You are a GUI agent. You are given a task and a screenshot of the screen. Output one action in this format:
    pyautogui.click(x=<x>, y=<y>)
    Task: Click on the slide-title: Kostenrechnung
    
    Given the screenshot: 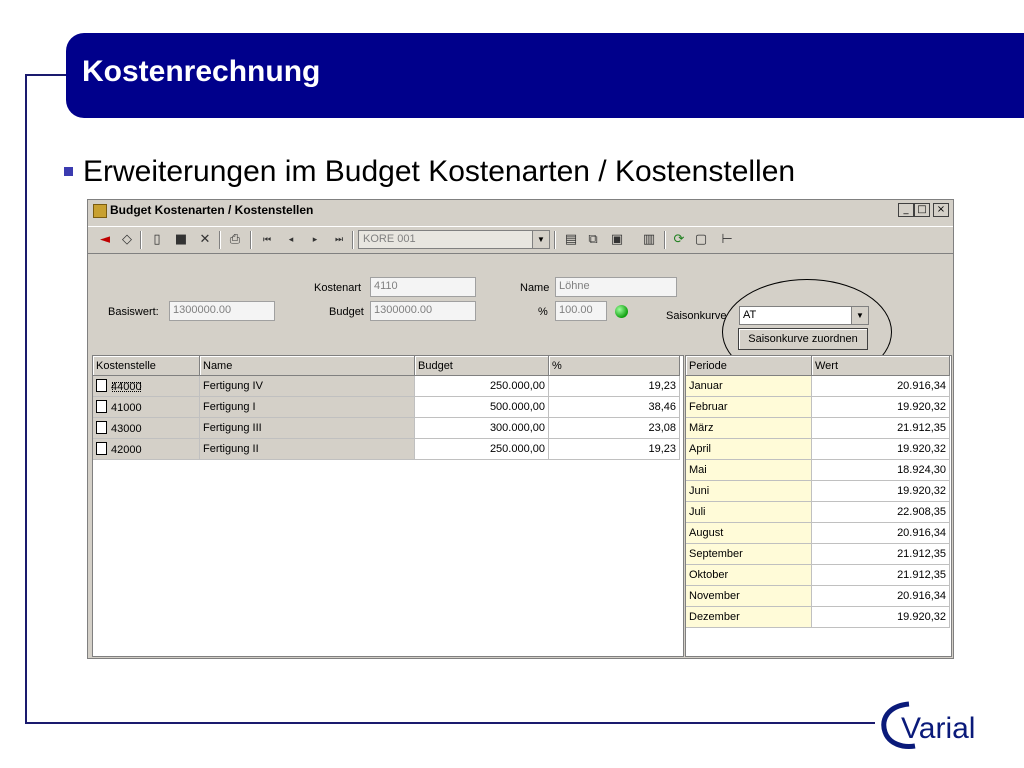 What is the action you would take?
    pyautogui.click(x=201, y=71)
    